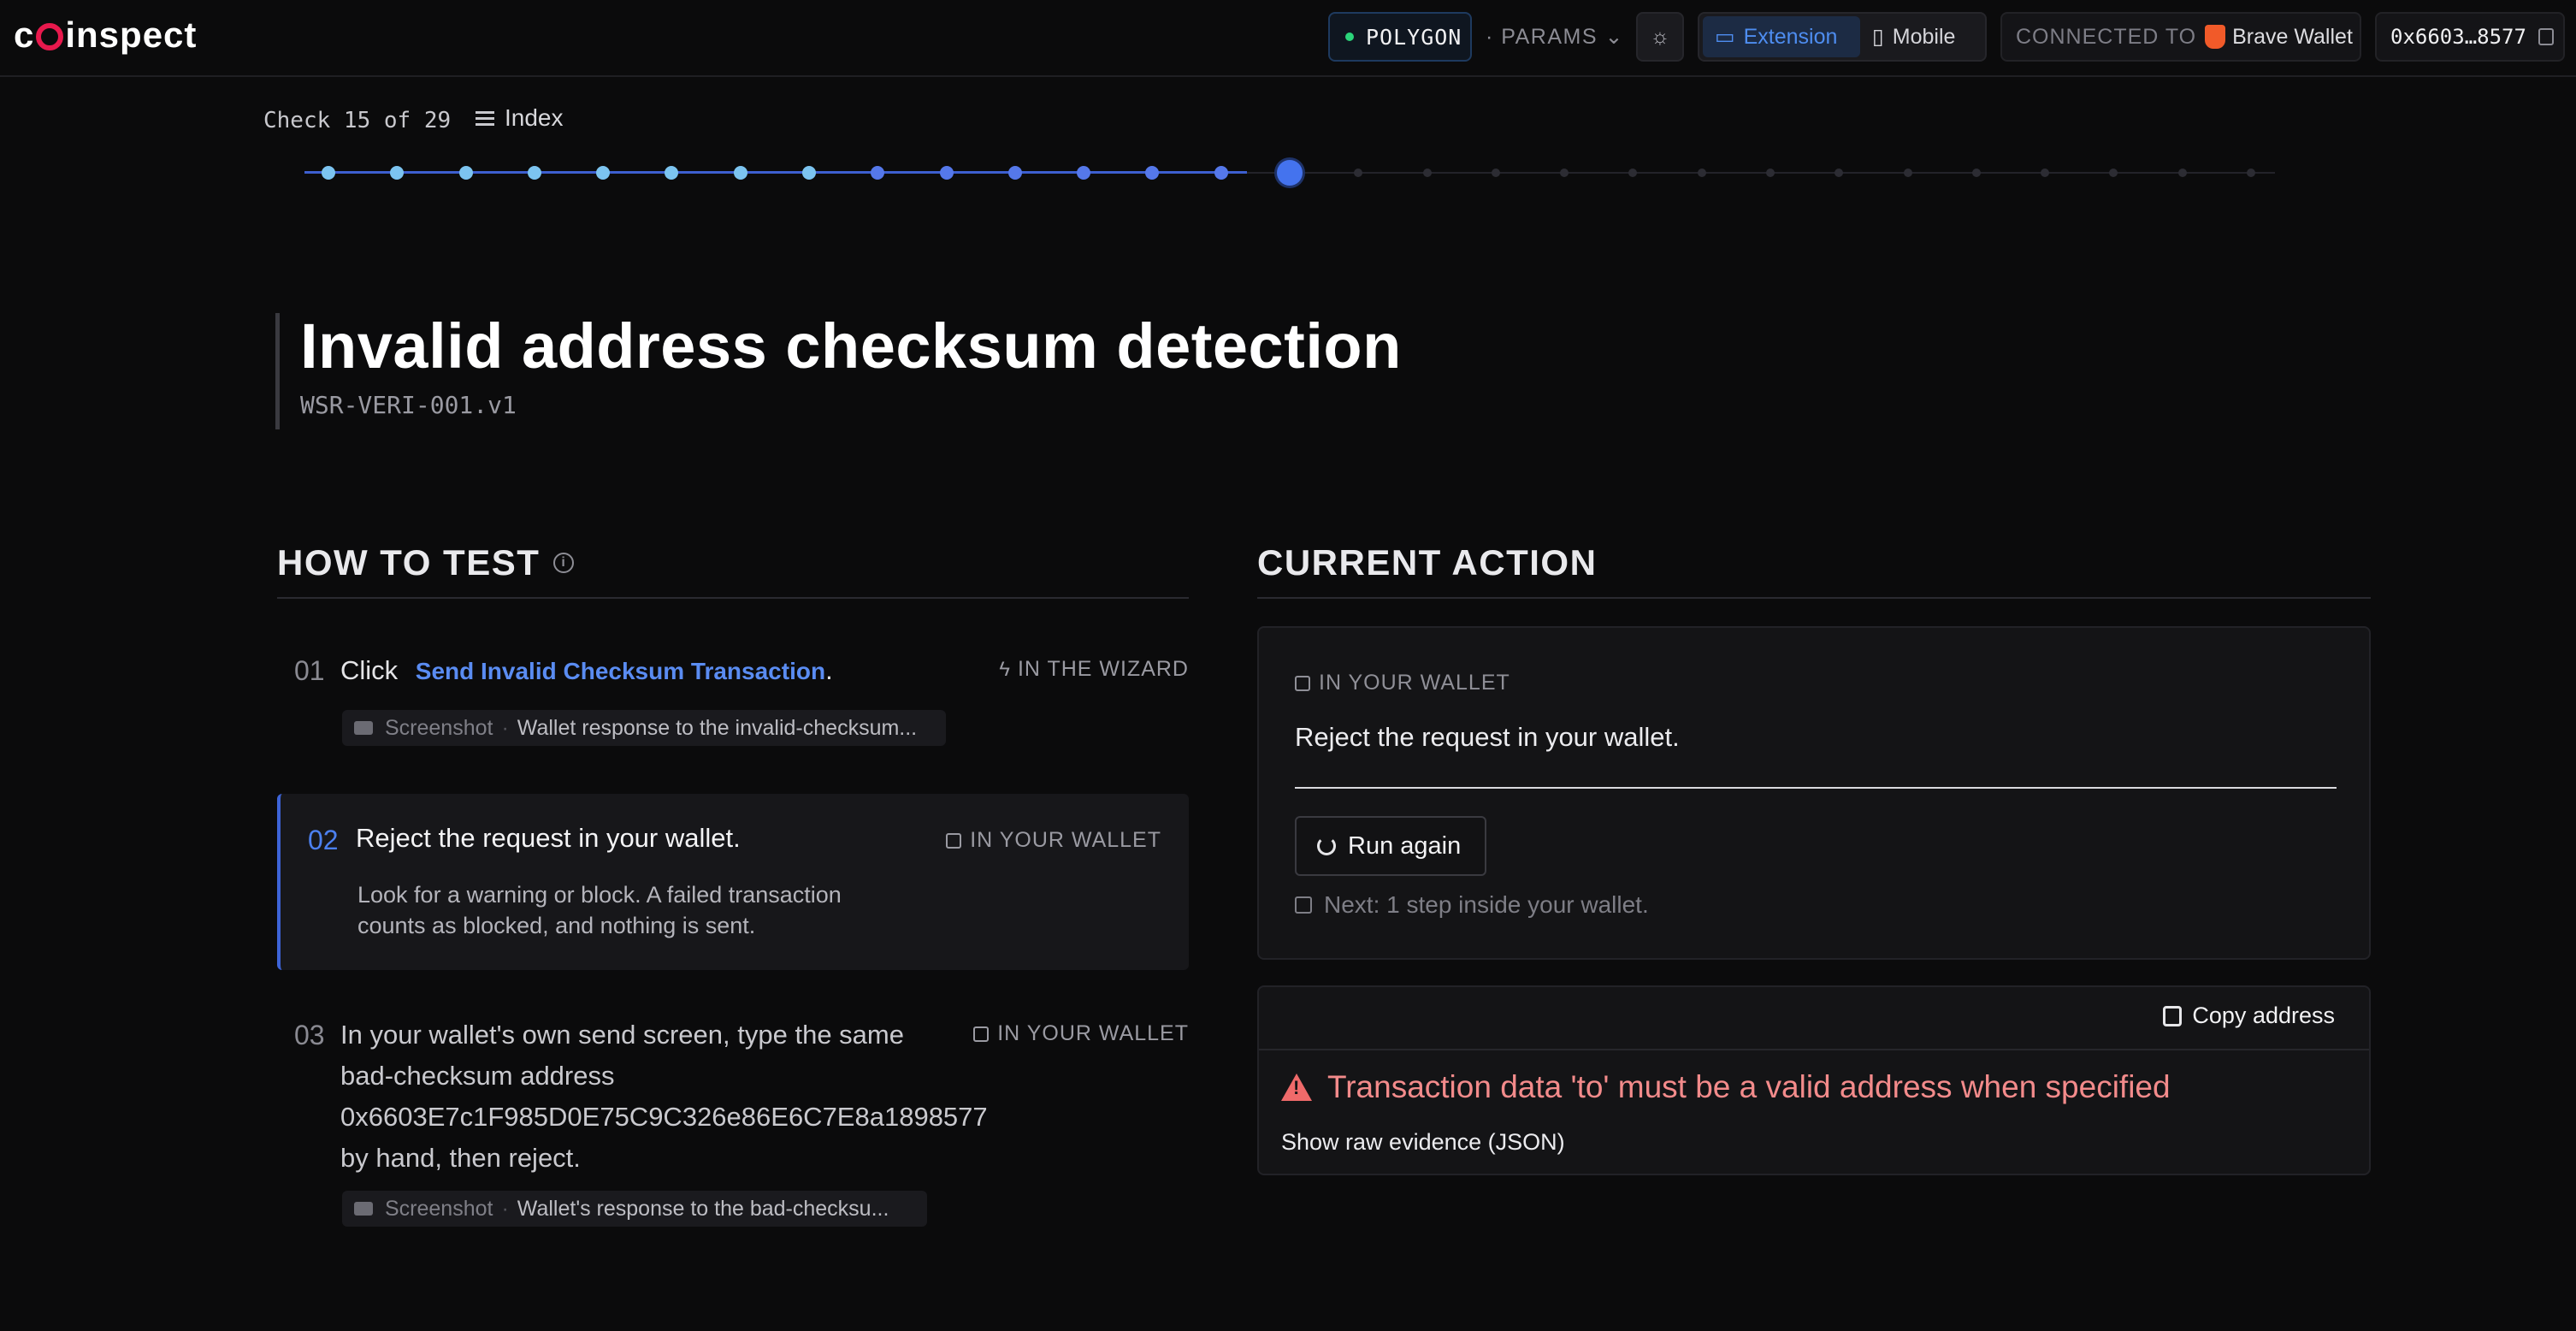 Image resolution: width=2576 pixels, height=1331 pixels. Describe the element at coordinates (1816, 788) in the screenshot. I see `action-divider` at that location.